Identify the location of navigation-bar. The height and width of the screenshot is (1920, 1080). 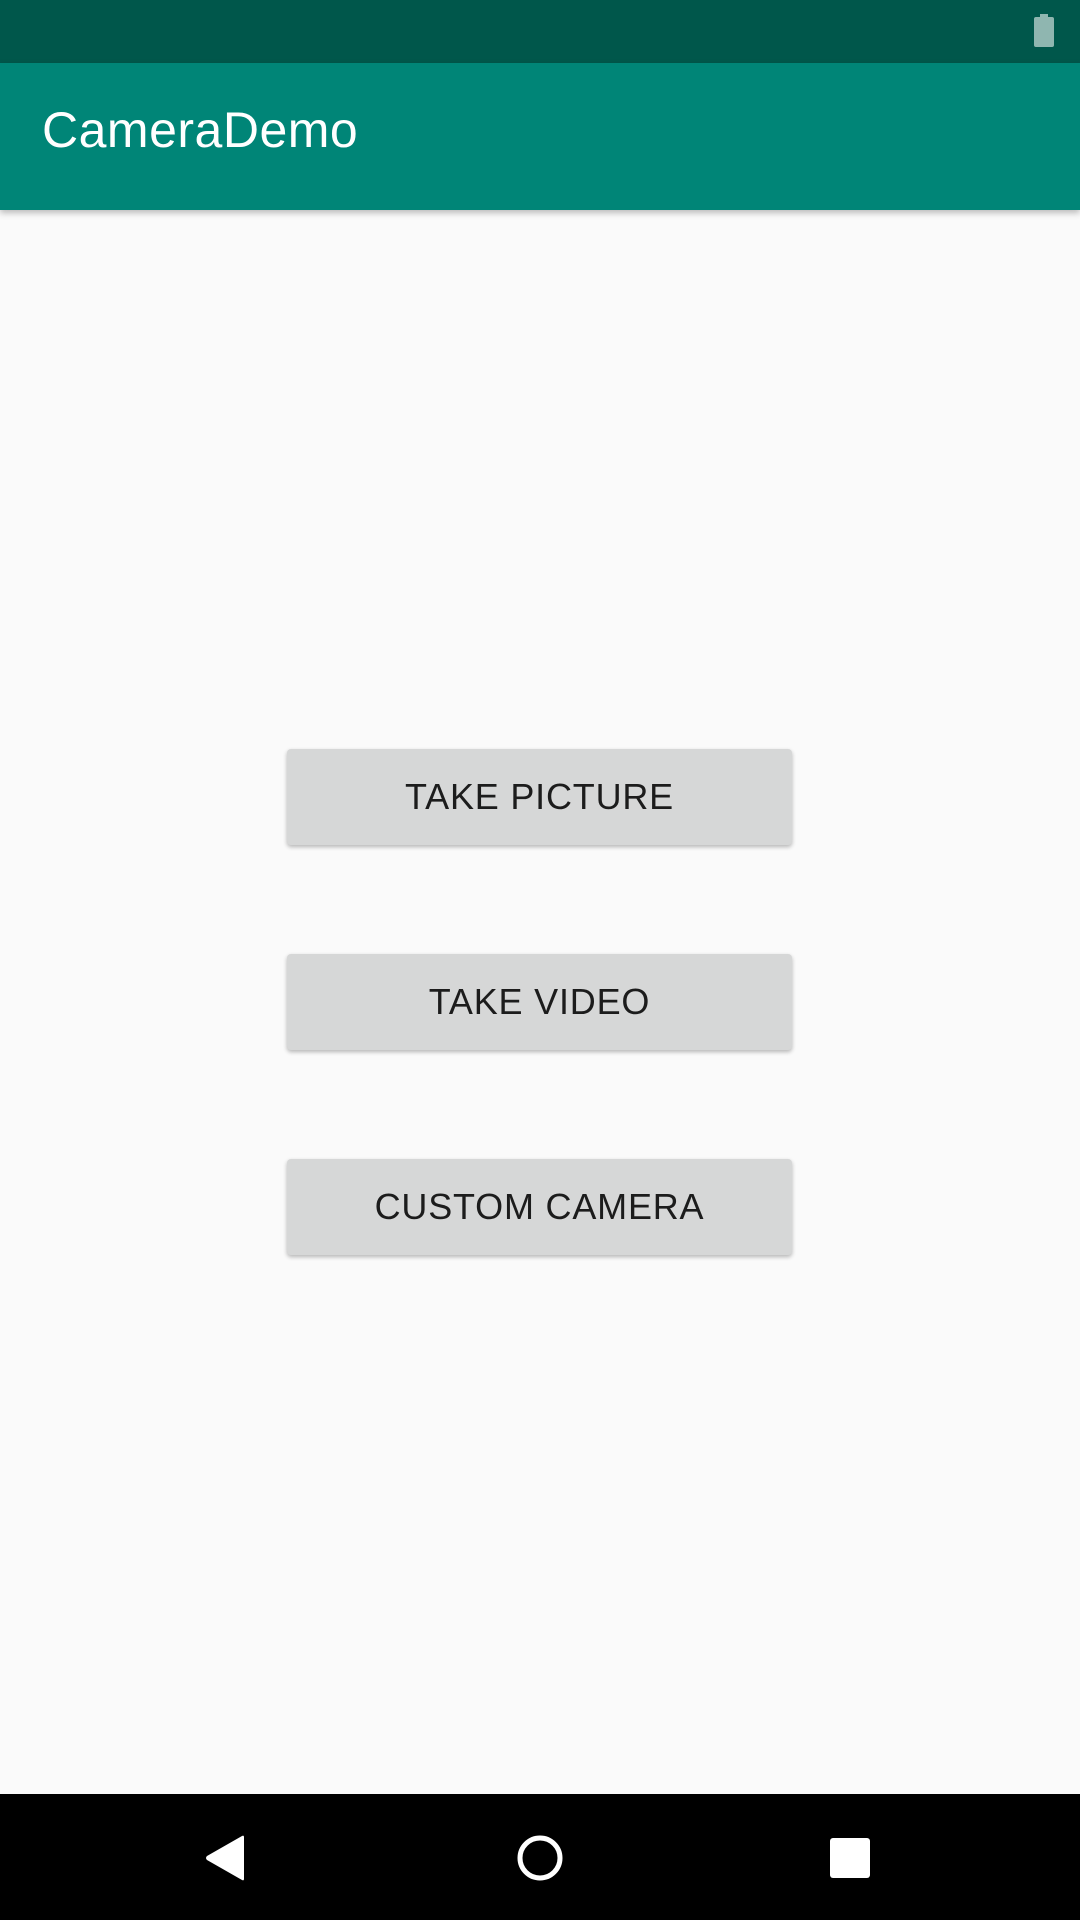
(540, 1857).